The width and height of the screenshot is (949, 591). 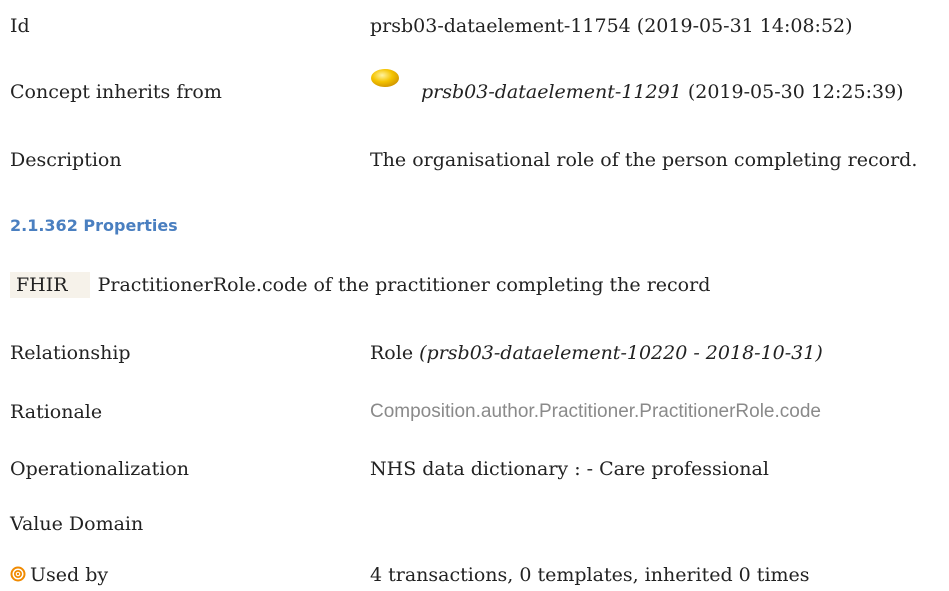 What do you see at coordinates (392, 353) in the screenshot?
I see `relationship-value: Role` at bounding box center [392, 353].